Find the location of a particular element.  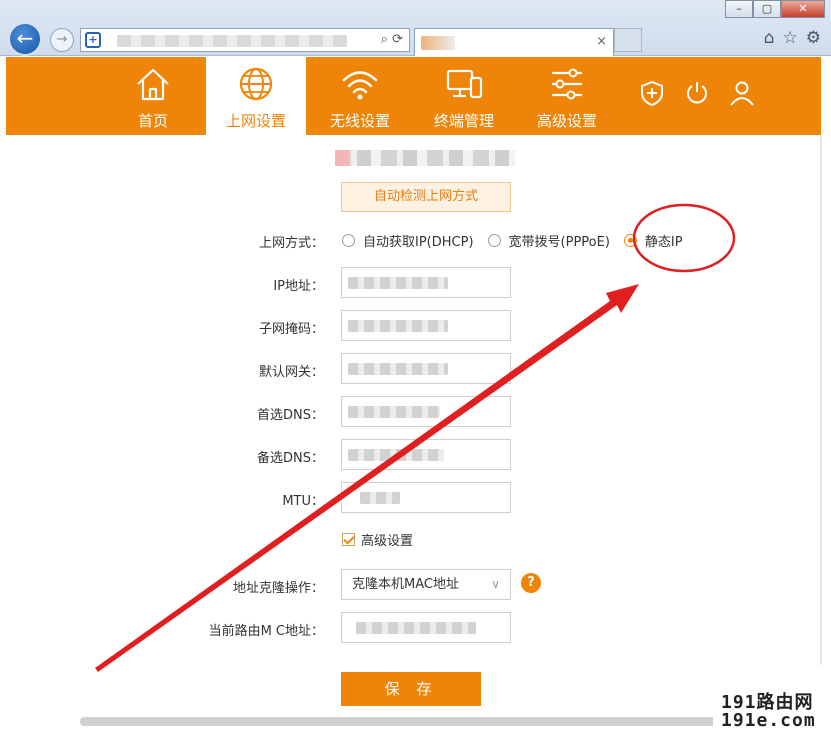

browser-tab: × is located at coordinates (514, 42).